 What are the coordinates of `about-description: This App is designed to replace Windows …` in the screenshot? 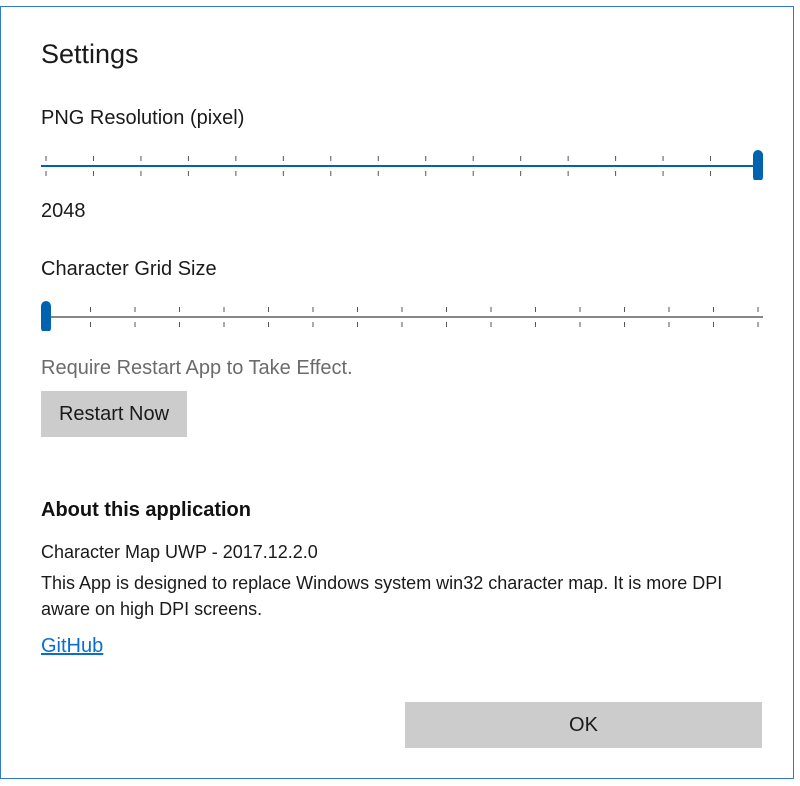 It's located at (382, 596).